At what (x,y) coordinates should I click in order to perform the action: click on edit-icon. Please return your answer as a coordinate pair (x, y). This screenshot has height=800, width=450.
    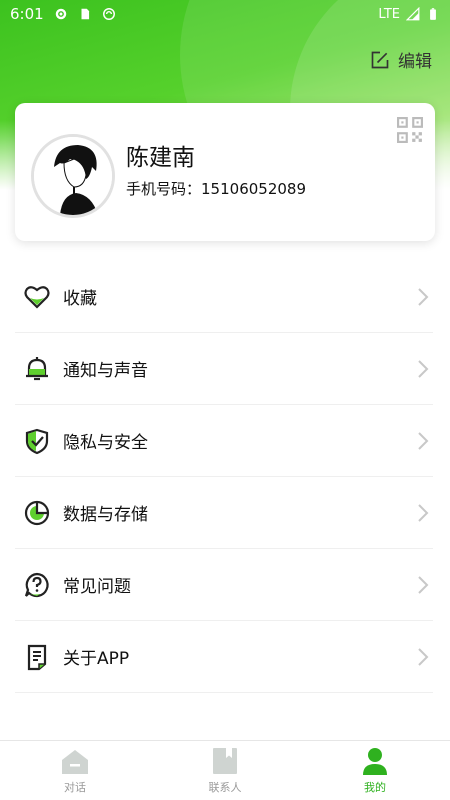
    Looking at the image, I should click on (380, 59).